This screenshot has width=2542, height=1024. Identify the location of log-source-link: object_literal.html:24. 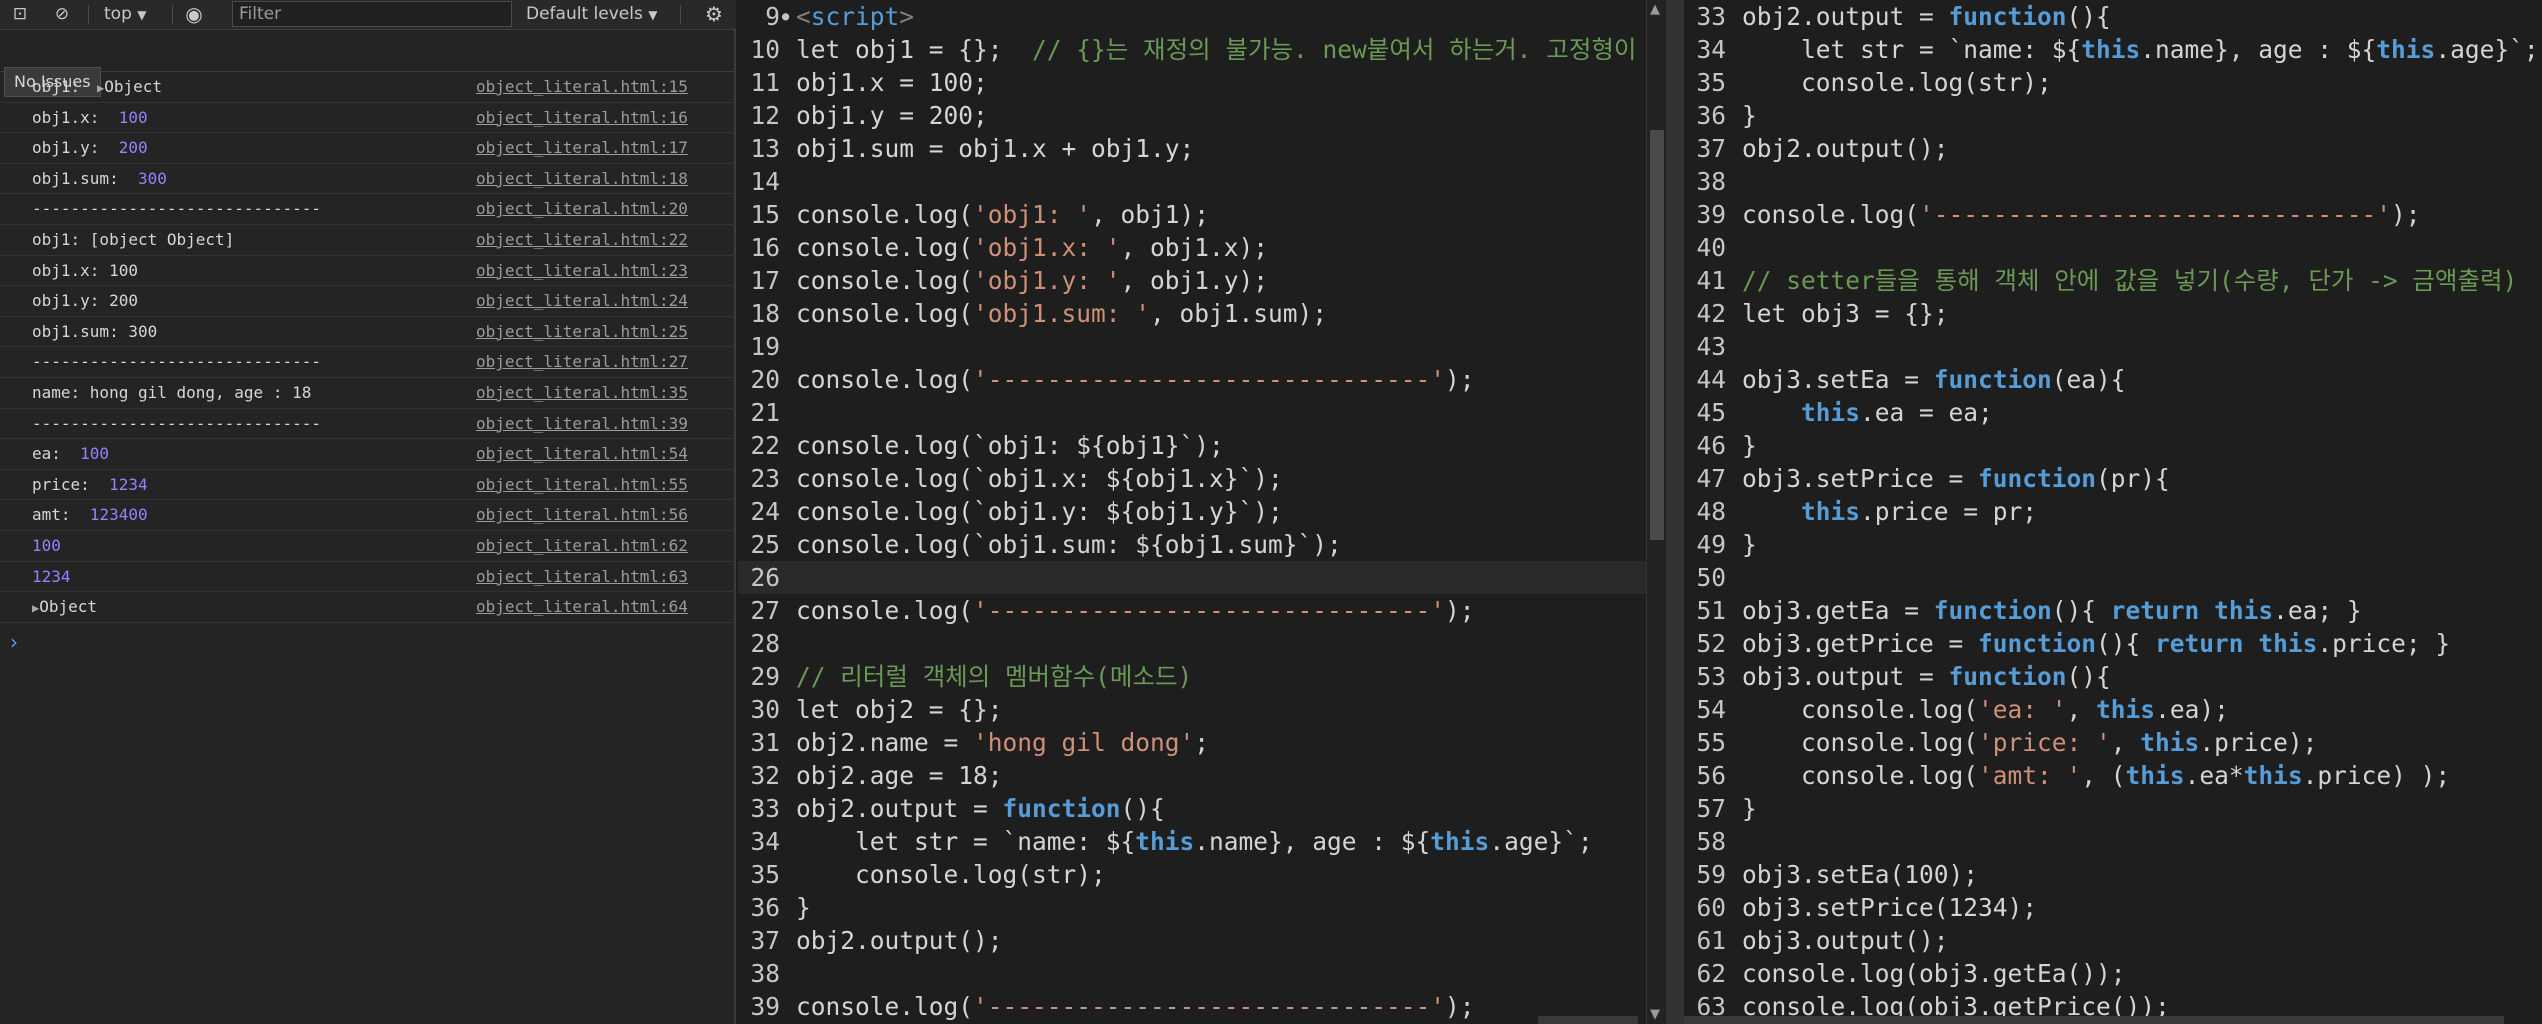
(582, 301).